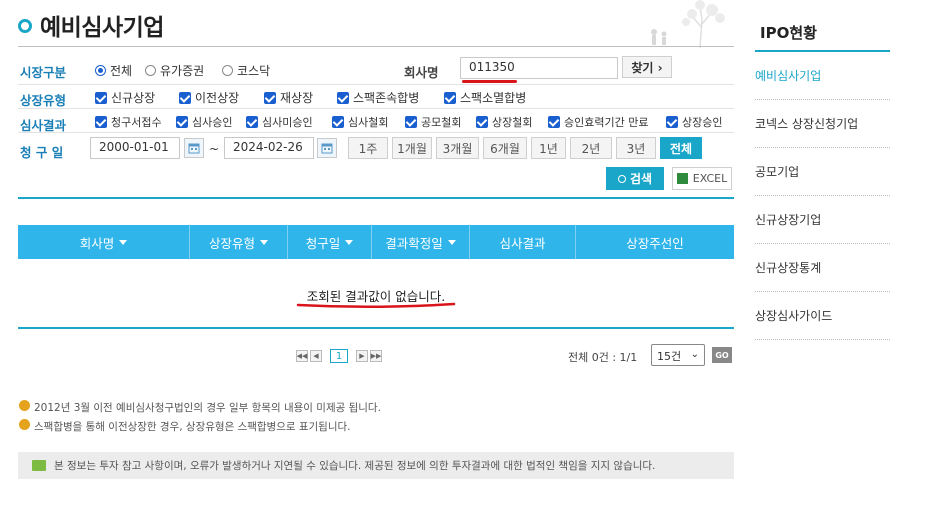 Image resolution: width=936 pixels, height=507 pixels. I want to click on next-page-icon: ▶, so click(362, 356).